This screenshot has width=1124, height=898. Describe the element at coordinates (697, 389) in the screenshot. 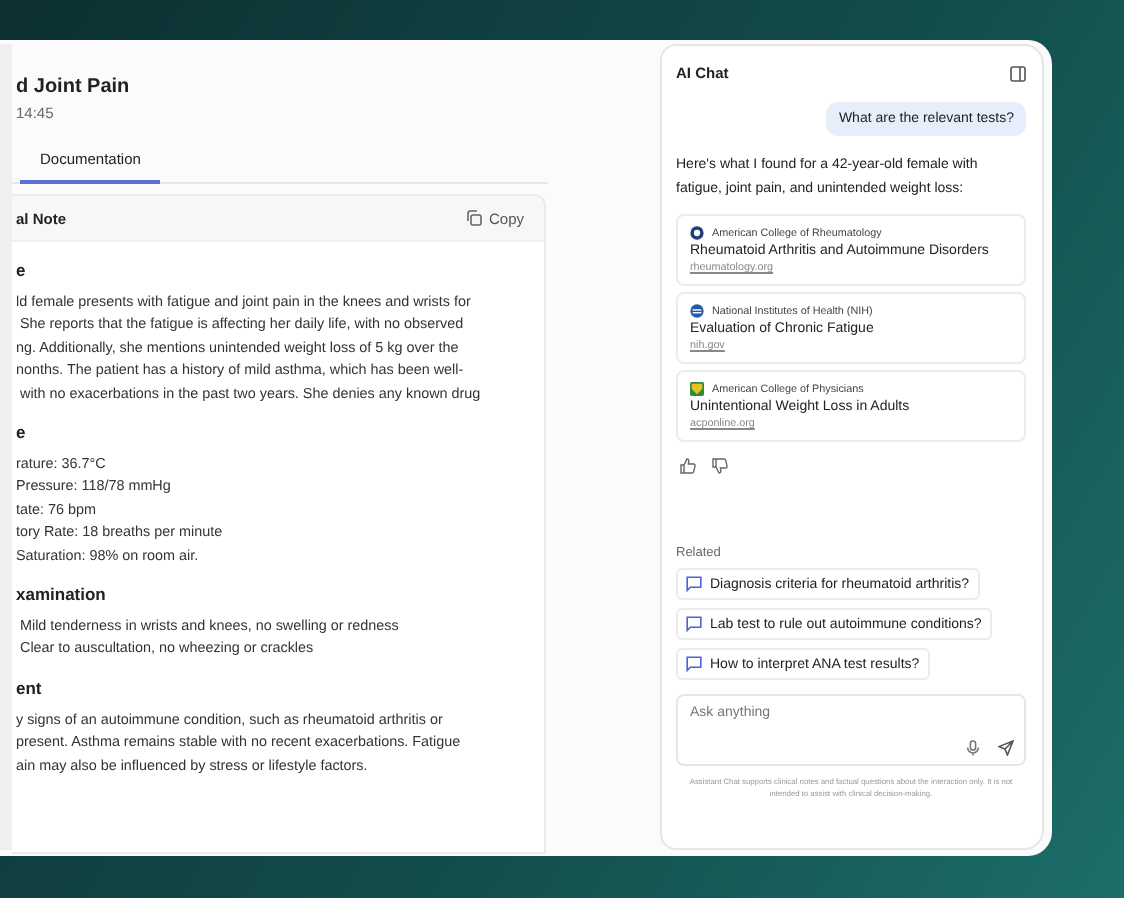

I see `shield-icon` at that location.